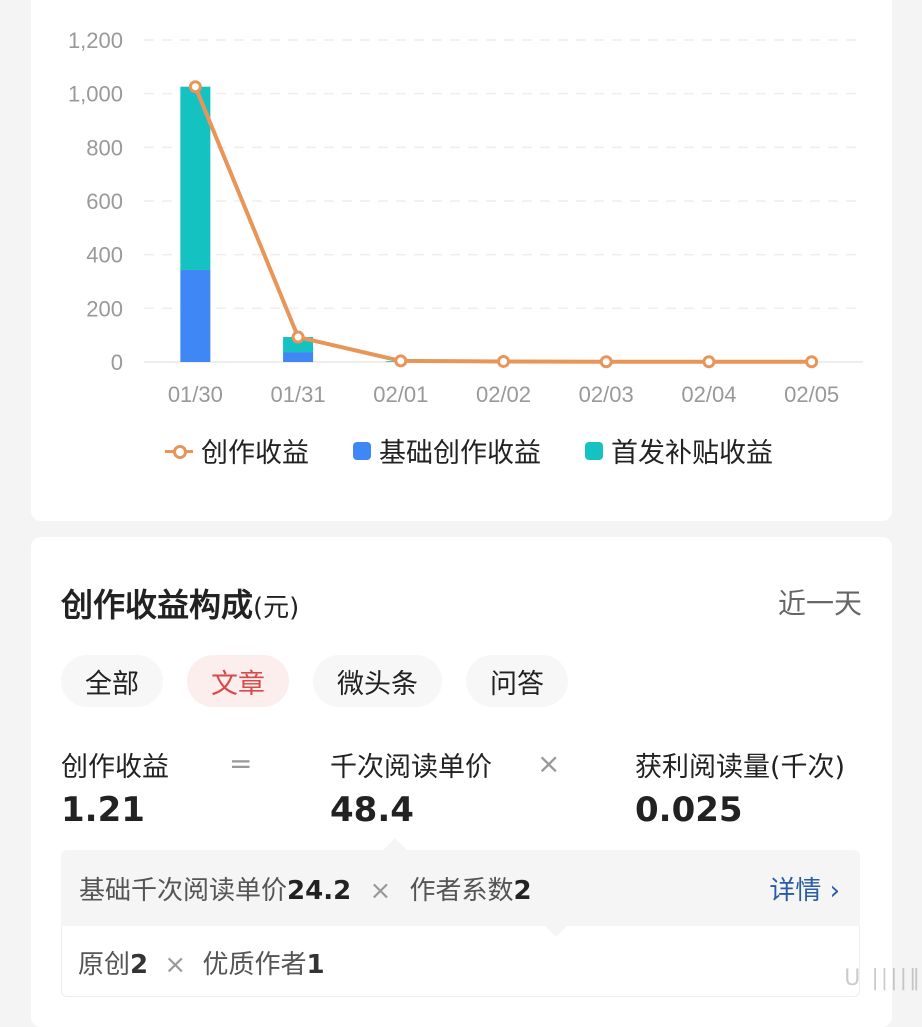 This screenshot has width=922, height=1027. I want to click on creation-income-metric: 创作收益 1.21, so click(115, 787).